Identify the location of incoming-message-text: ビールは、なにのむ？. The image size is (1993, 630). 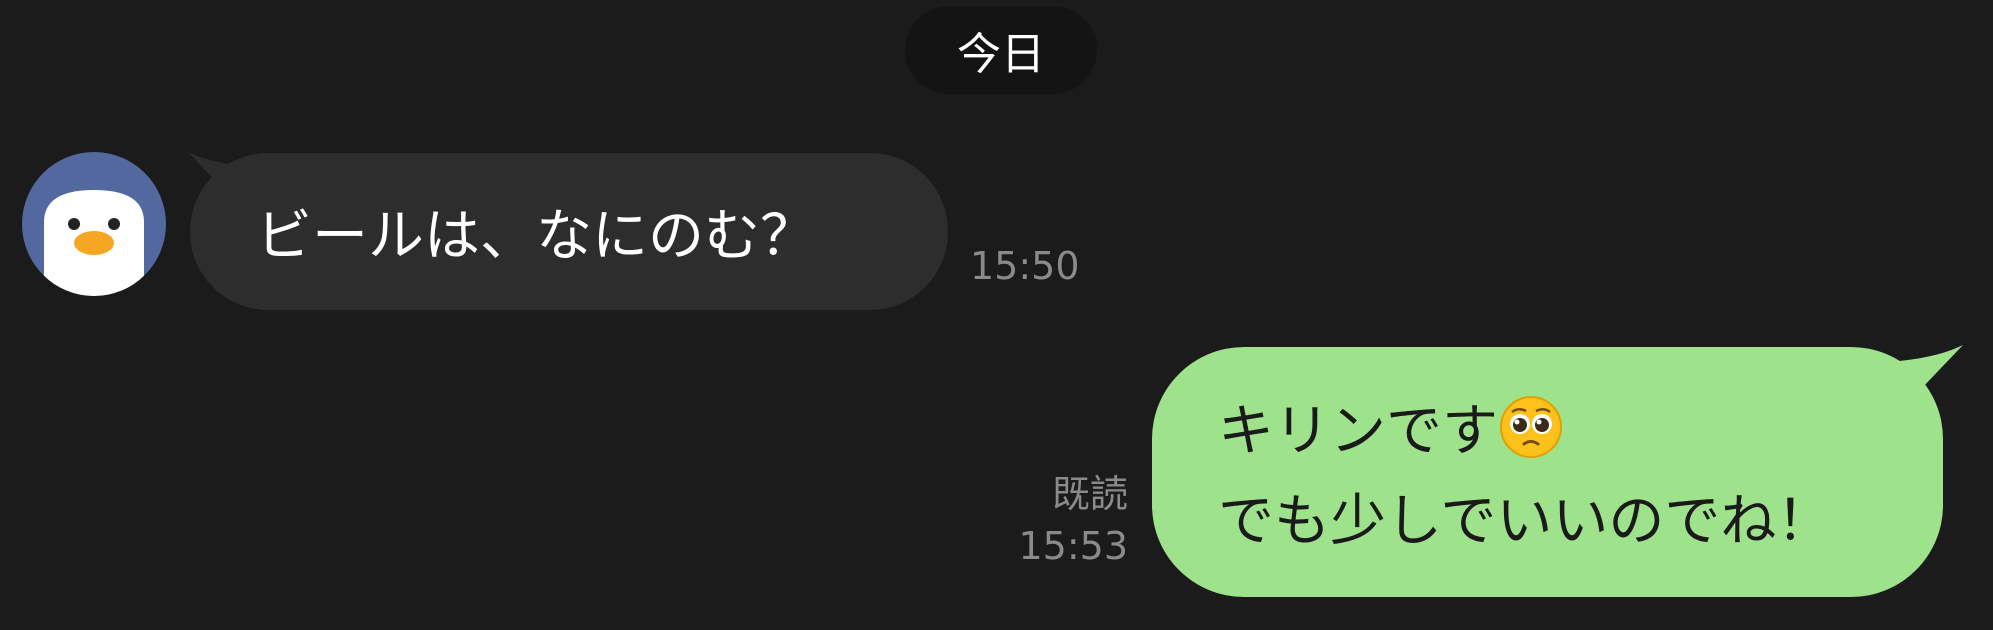
(536, 236).